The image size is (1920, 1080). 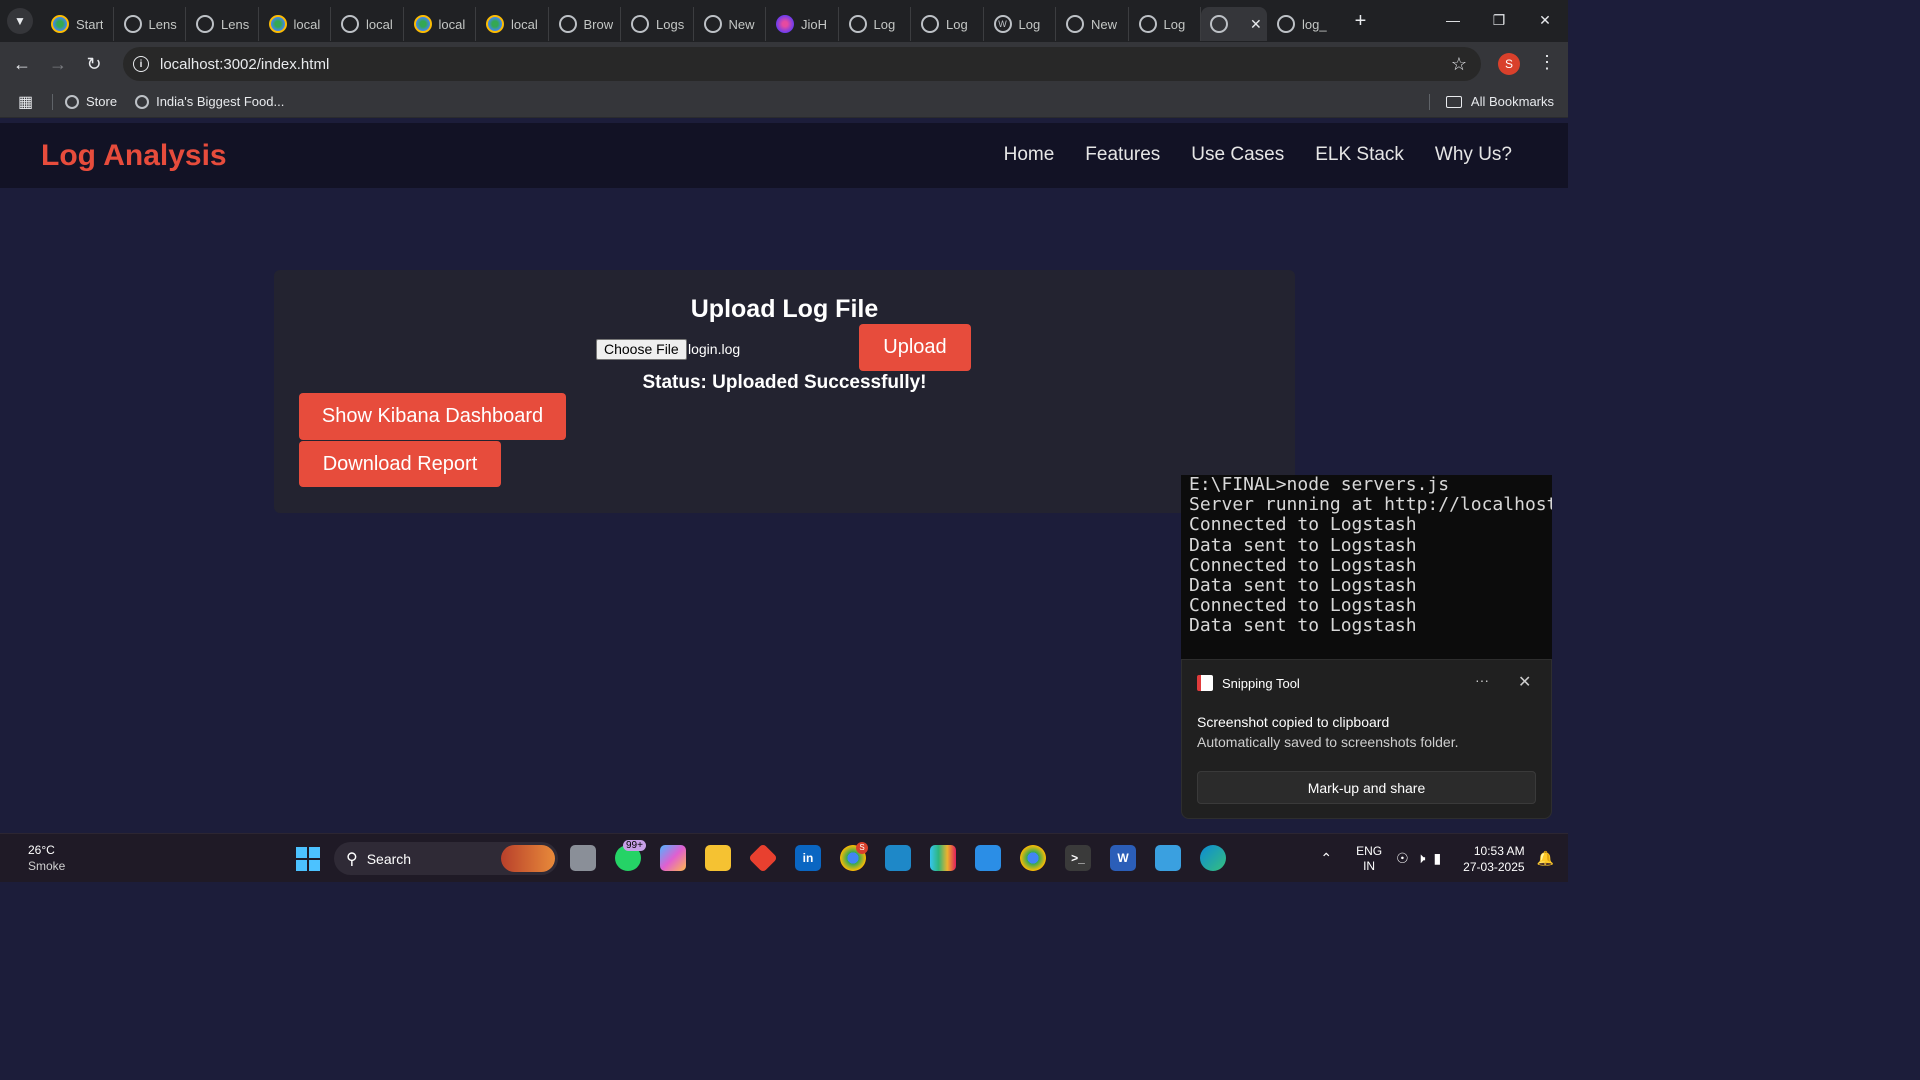 What do you see at coordinates (1033, 858) in the screenshot?
I see `chrome-dev-icon` at bounding box center [1033, 858].